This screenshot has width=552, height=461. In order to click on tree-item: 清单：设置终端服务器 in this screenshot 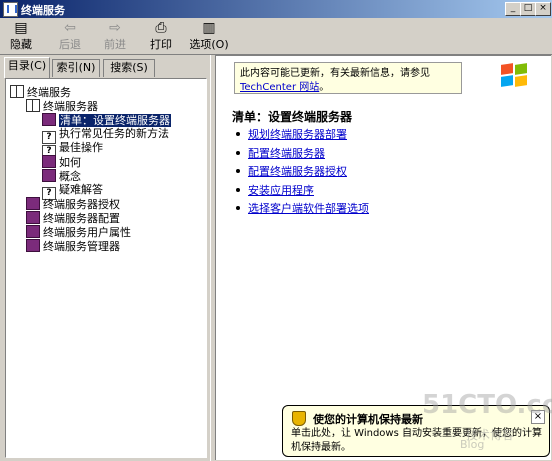, I will do `click(106, 120)`.